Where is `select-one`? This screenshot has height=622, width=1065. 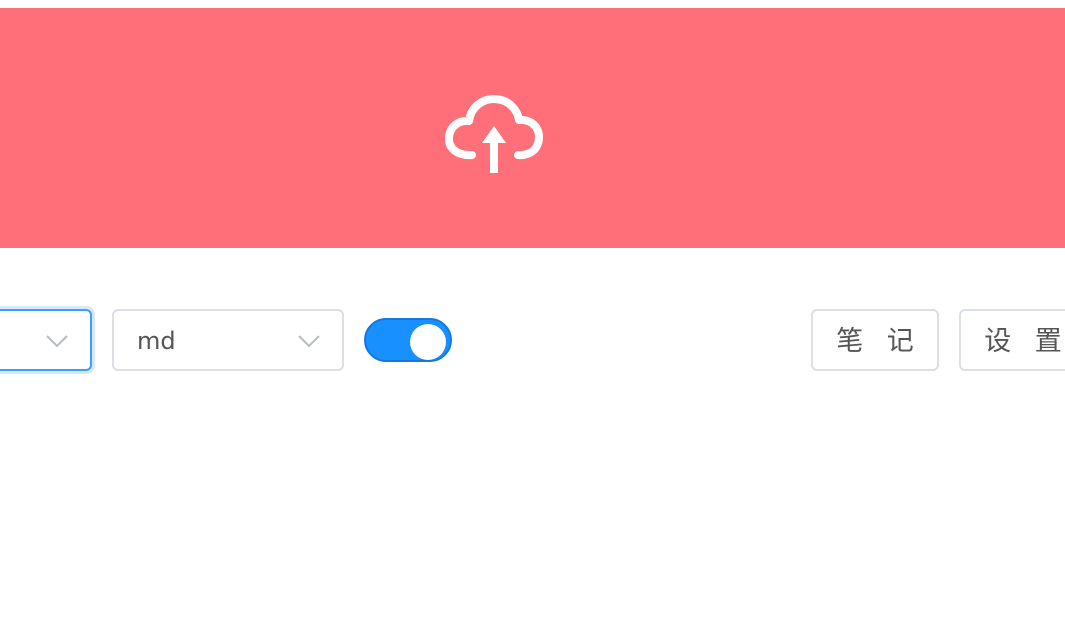
select-one is located at coordinates (46, 340).